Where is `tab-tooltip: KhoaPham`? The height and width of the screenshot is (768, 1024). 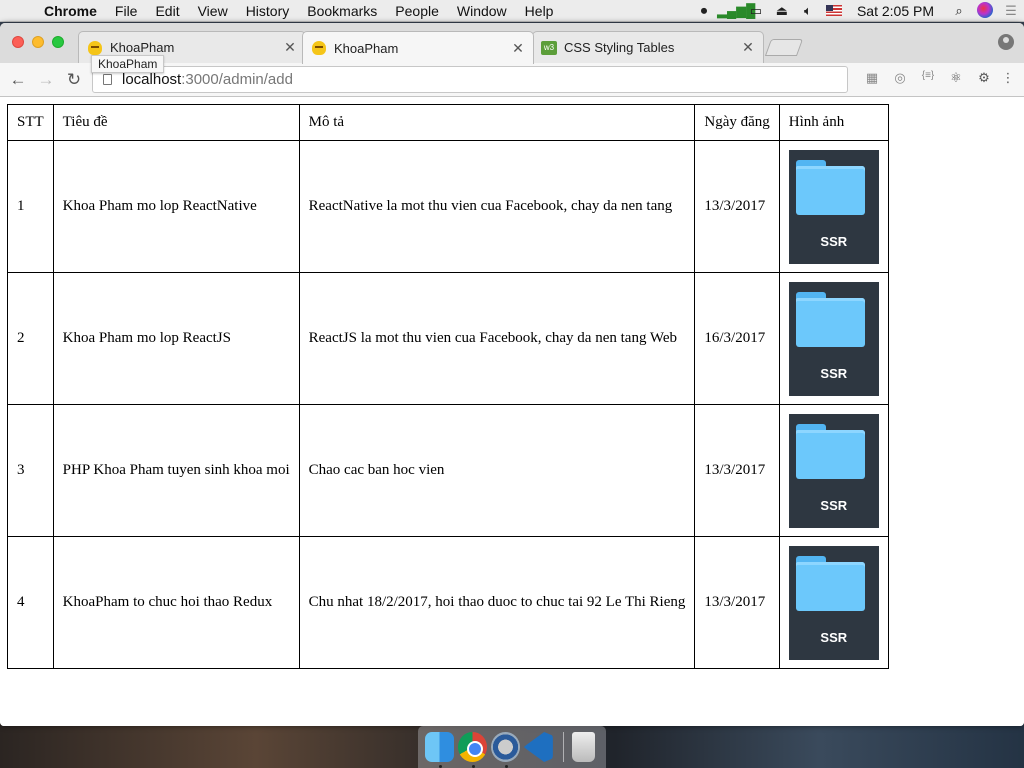 tab-tooltip: KhoaPham is located at coordinates (128, 64).